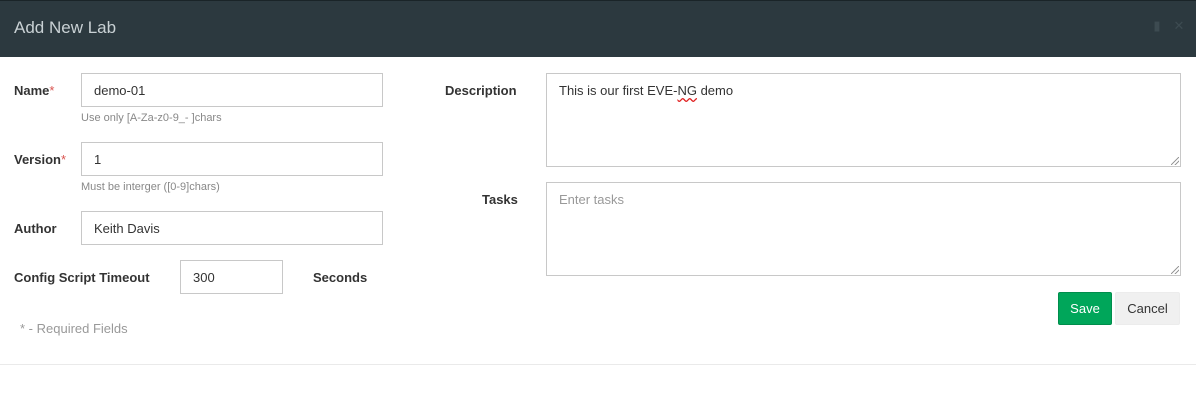 Image resolution: width=1196 pixels, height=394 pixels. Describe the element at coordinates (1157, 26) in the screenshot. I see `trash-icon: ▮` at that location.